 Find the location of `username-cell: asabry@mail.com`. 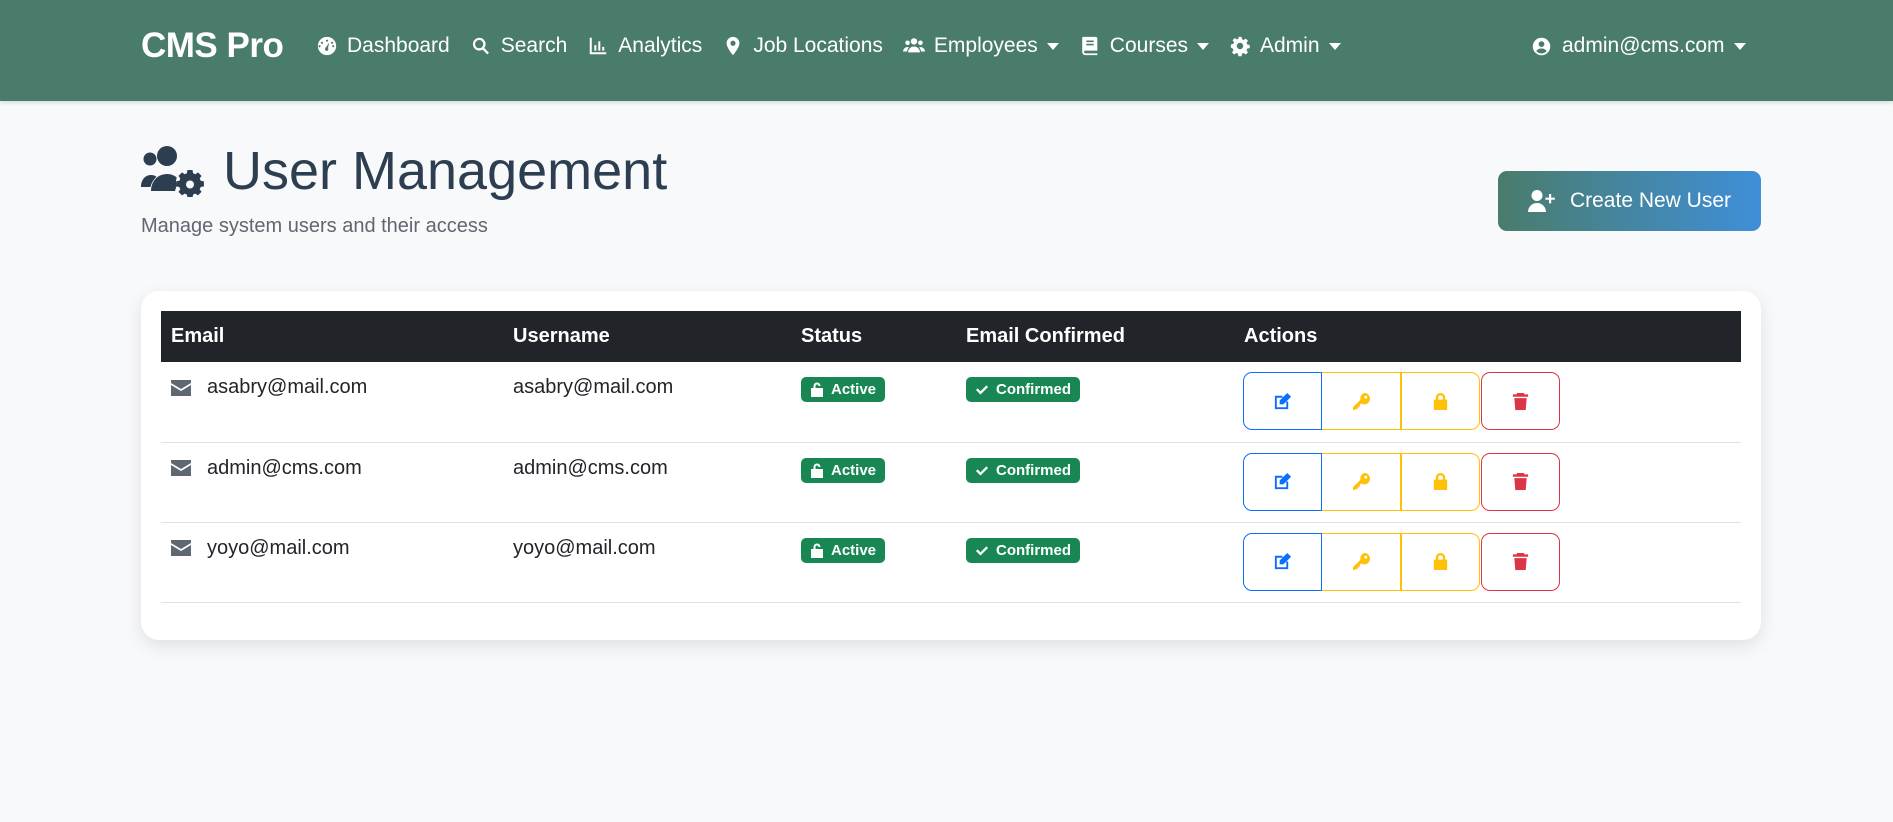

username-cell: asabry@mail.com is located at coordinates (593, 387).